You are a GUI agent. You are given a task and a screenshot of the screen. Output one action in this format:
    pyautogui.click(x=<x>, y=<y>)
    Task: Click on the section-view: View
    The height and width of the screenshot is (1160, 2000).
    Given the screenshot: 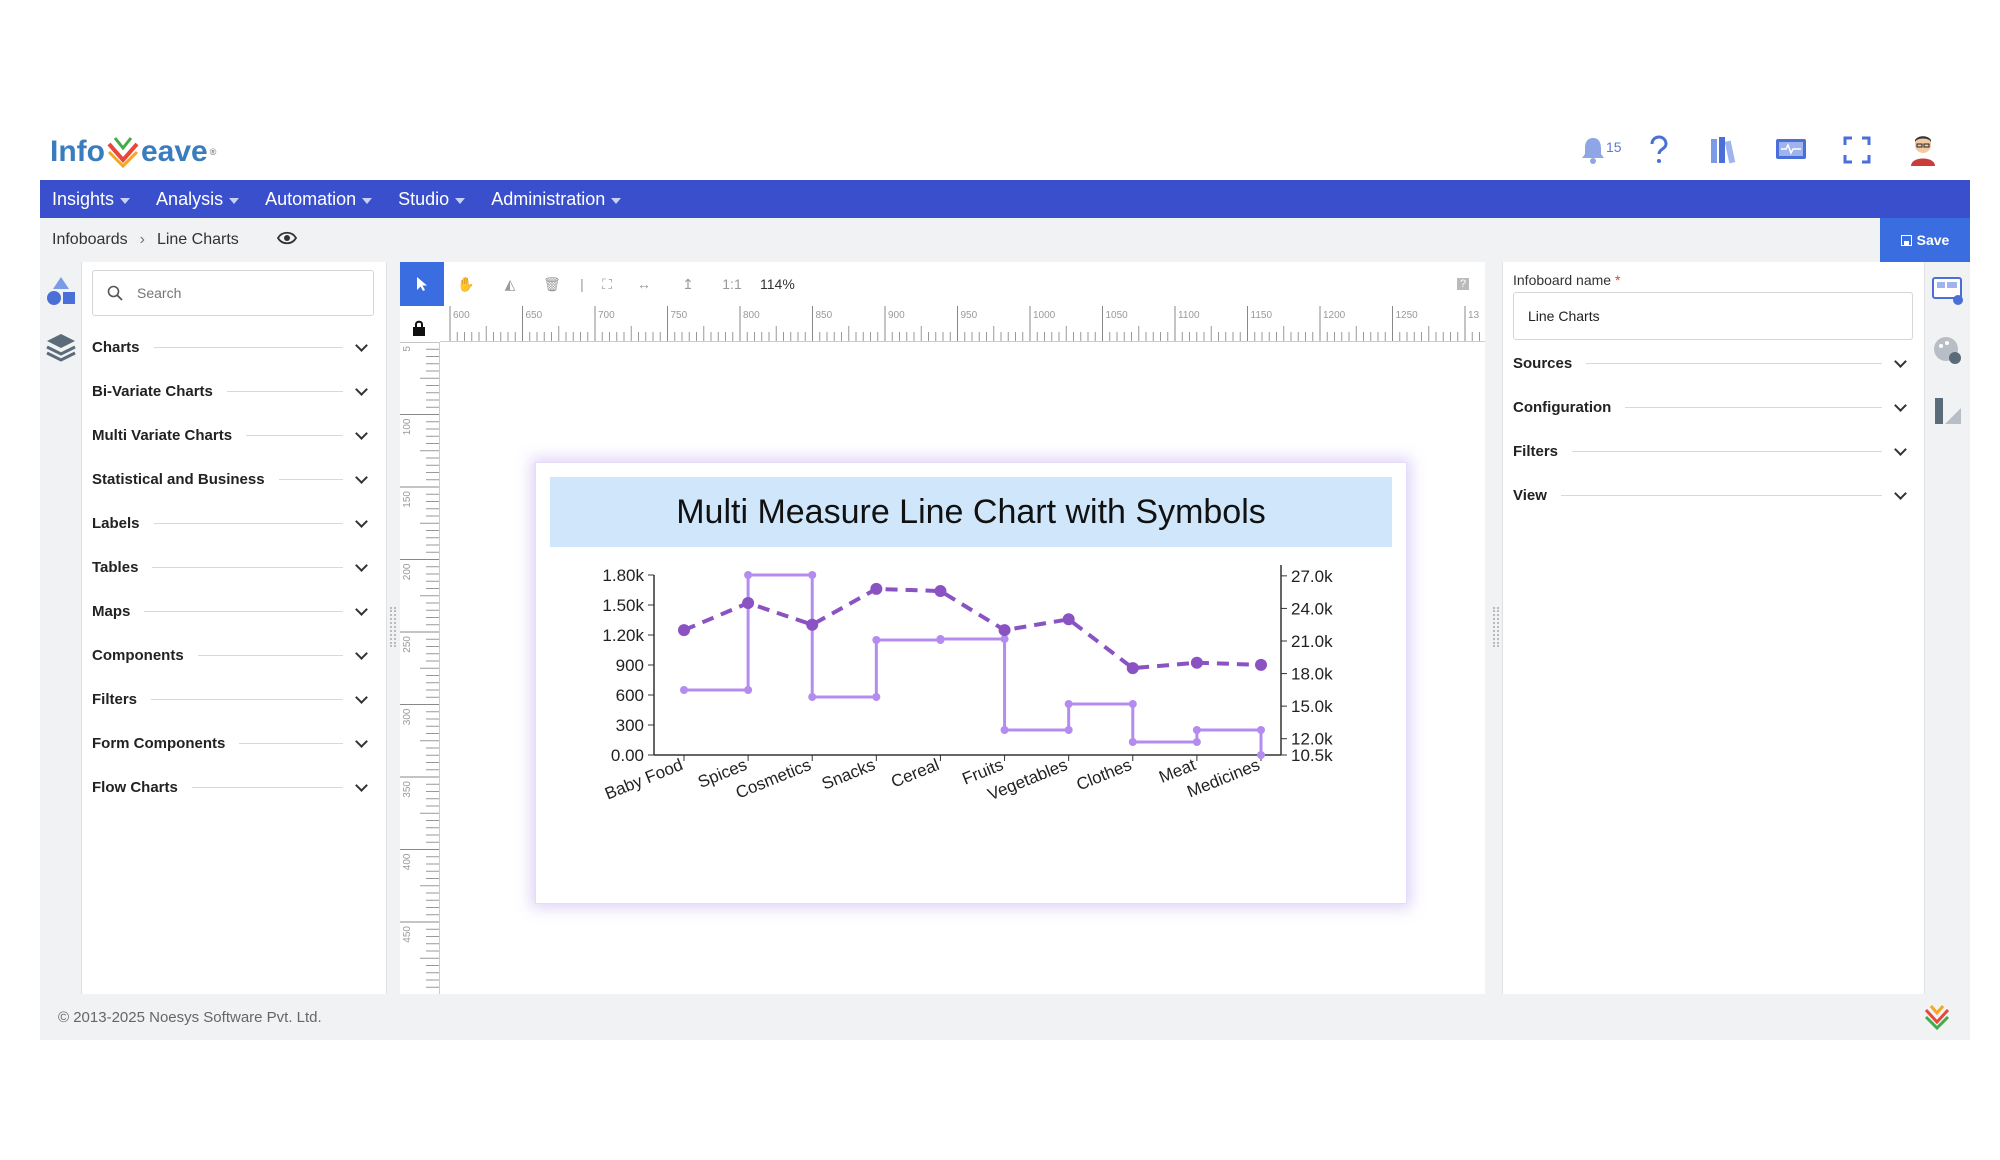 What is the action you would take?
    pyautogui.click(x=1713, y=495)
    